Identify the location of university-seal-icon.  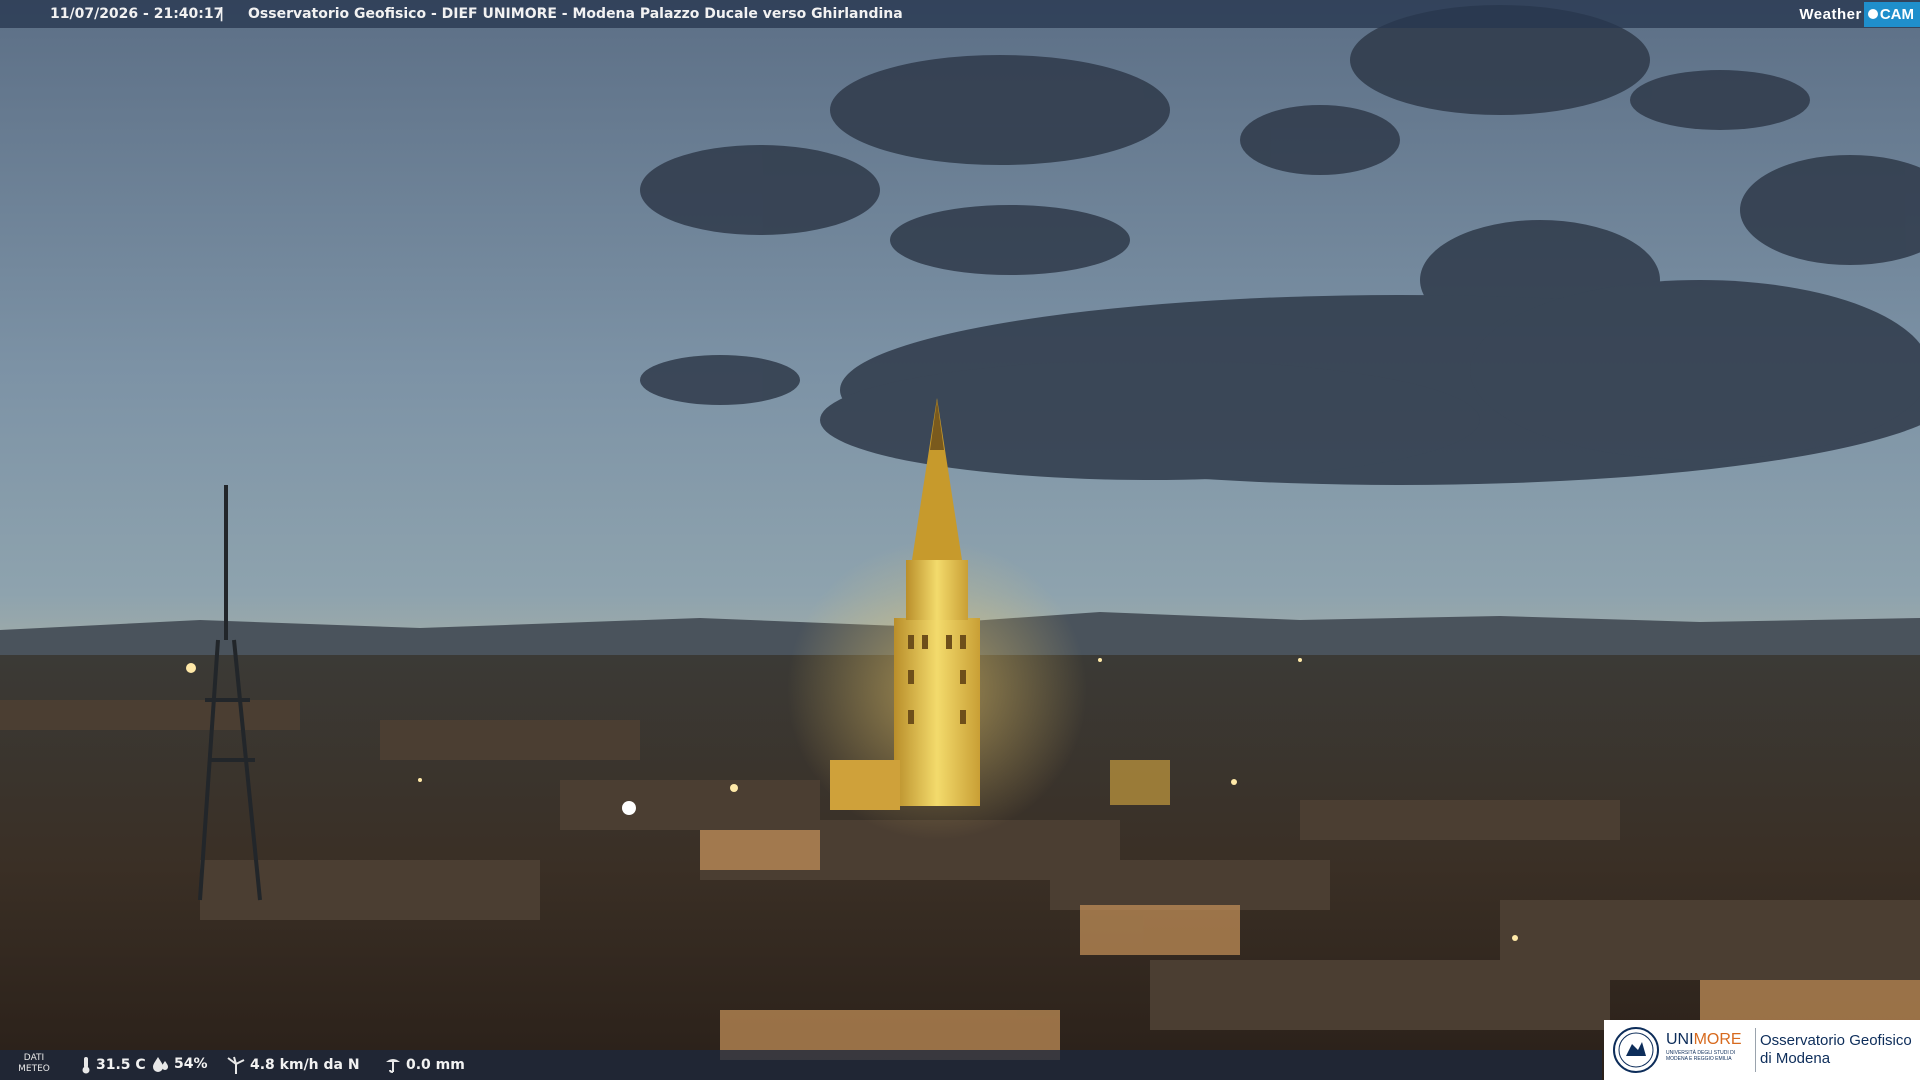
(1636, 1050).